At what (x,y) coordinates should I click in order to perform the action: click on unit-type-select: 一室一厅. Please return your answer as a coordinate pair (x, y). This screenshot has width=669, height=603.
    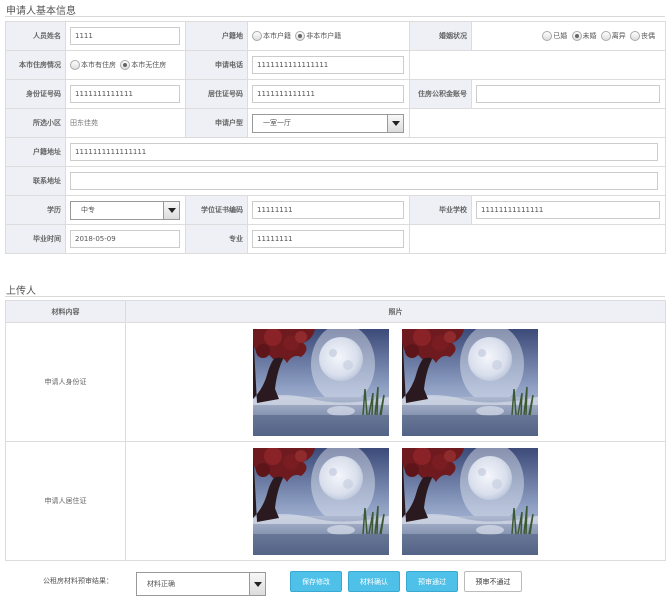
    Looking at the image, I should click on (328, 123).